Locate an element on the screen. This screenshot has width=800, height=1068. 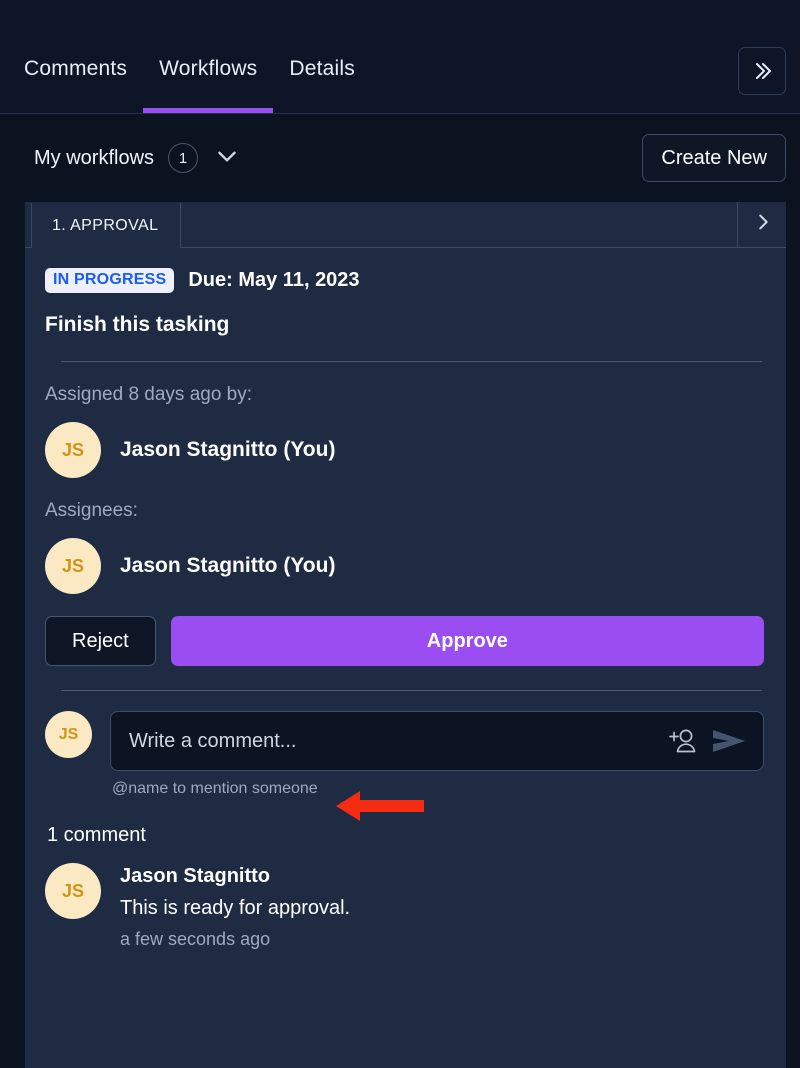
assignee-name: Jason Stagnitto (You) is located at coordinates (228, 565).